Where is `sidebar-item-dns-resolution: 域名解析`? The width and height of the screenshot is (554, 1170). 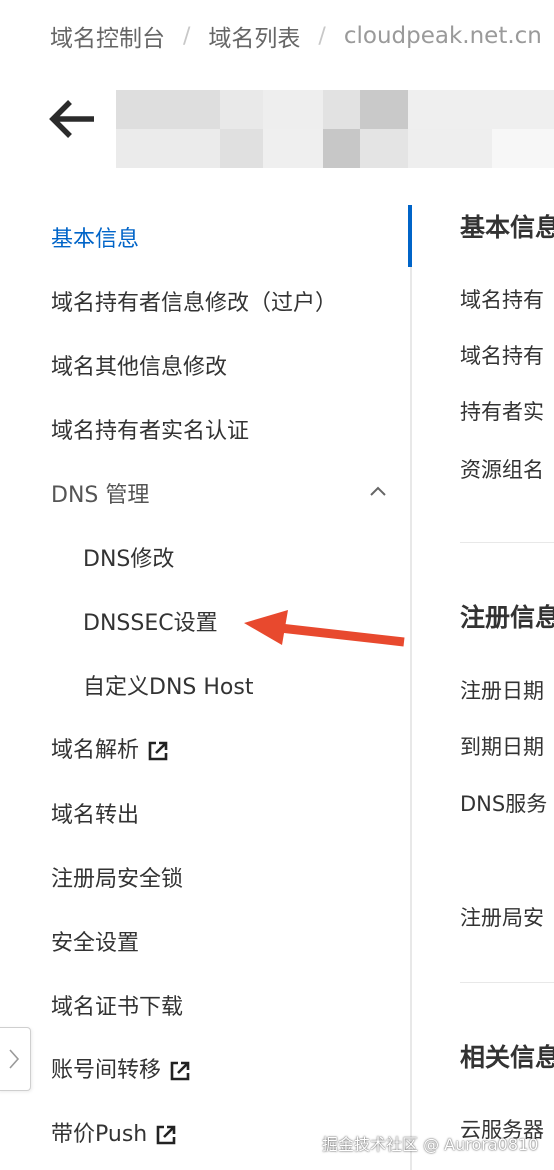
sidebar-item-dns-resolution: 域名解析 is located at coordinates (110, 751).